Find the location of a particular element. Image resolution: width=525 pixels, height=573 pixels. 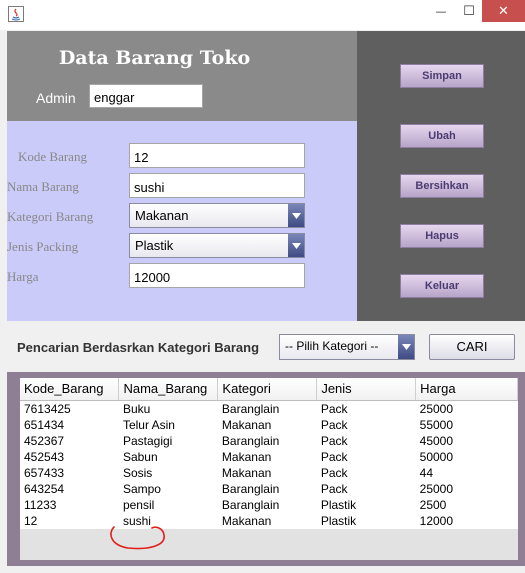

harga-field is located at coordinates (217, 275).